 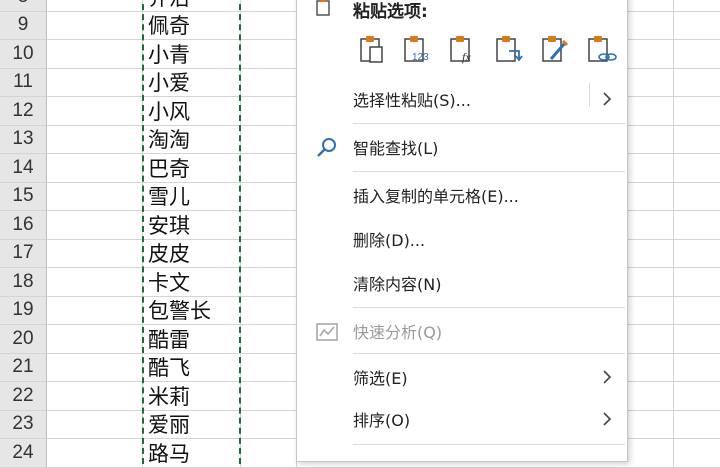 What do you see at coordinates (23, 310) in the screenshot?
I see `row-header: 19` at bounding box center [23, 310].